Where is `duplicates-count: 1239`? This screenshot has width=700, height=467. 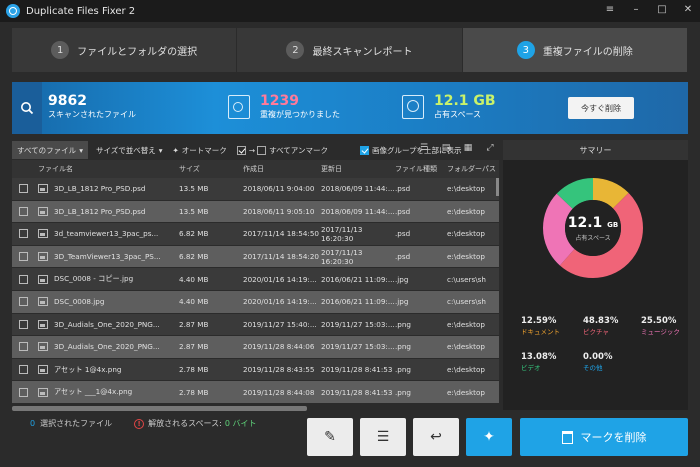 duplicates-count: 1239 is located at coordinates (279, 101).